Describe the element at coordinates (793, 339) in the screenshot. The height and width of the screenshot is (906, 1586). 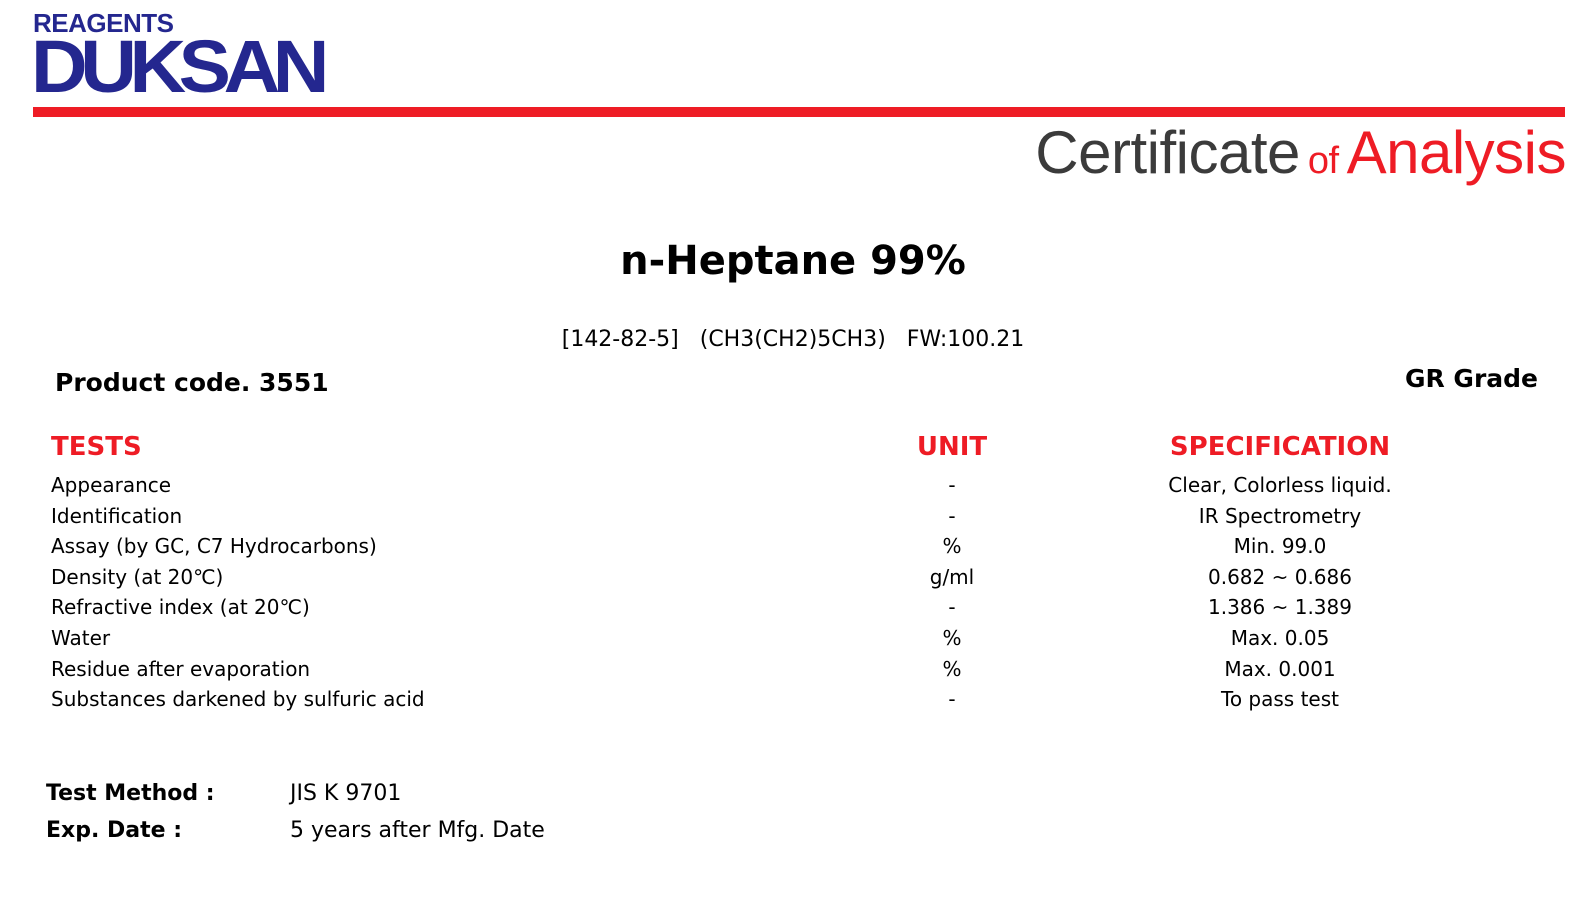
I see `product-formula: [142-82-5] (CH3(CH2)5CH3) FW:100.21` at that location.